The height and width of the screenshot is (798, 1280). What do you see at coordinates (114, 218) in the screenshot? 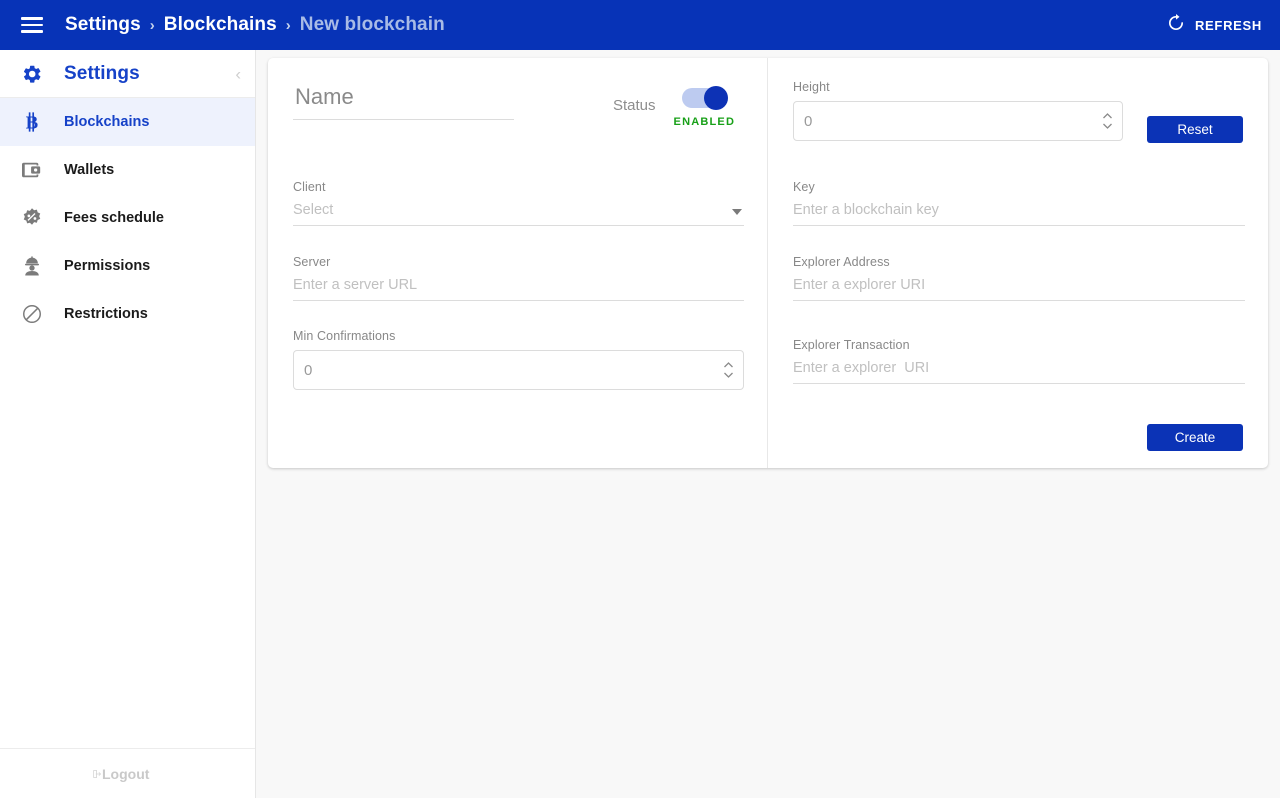
I see `sidebar-item-label: Fees schedule` at bounding box center [114, 218].